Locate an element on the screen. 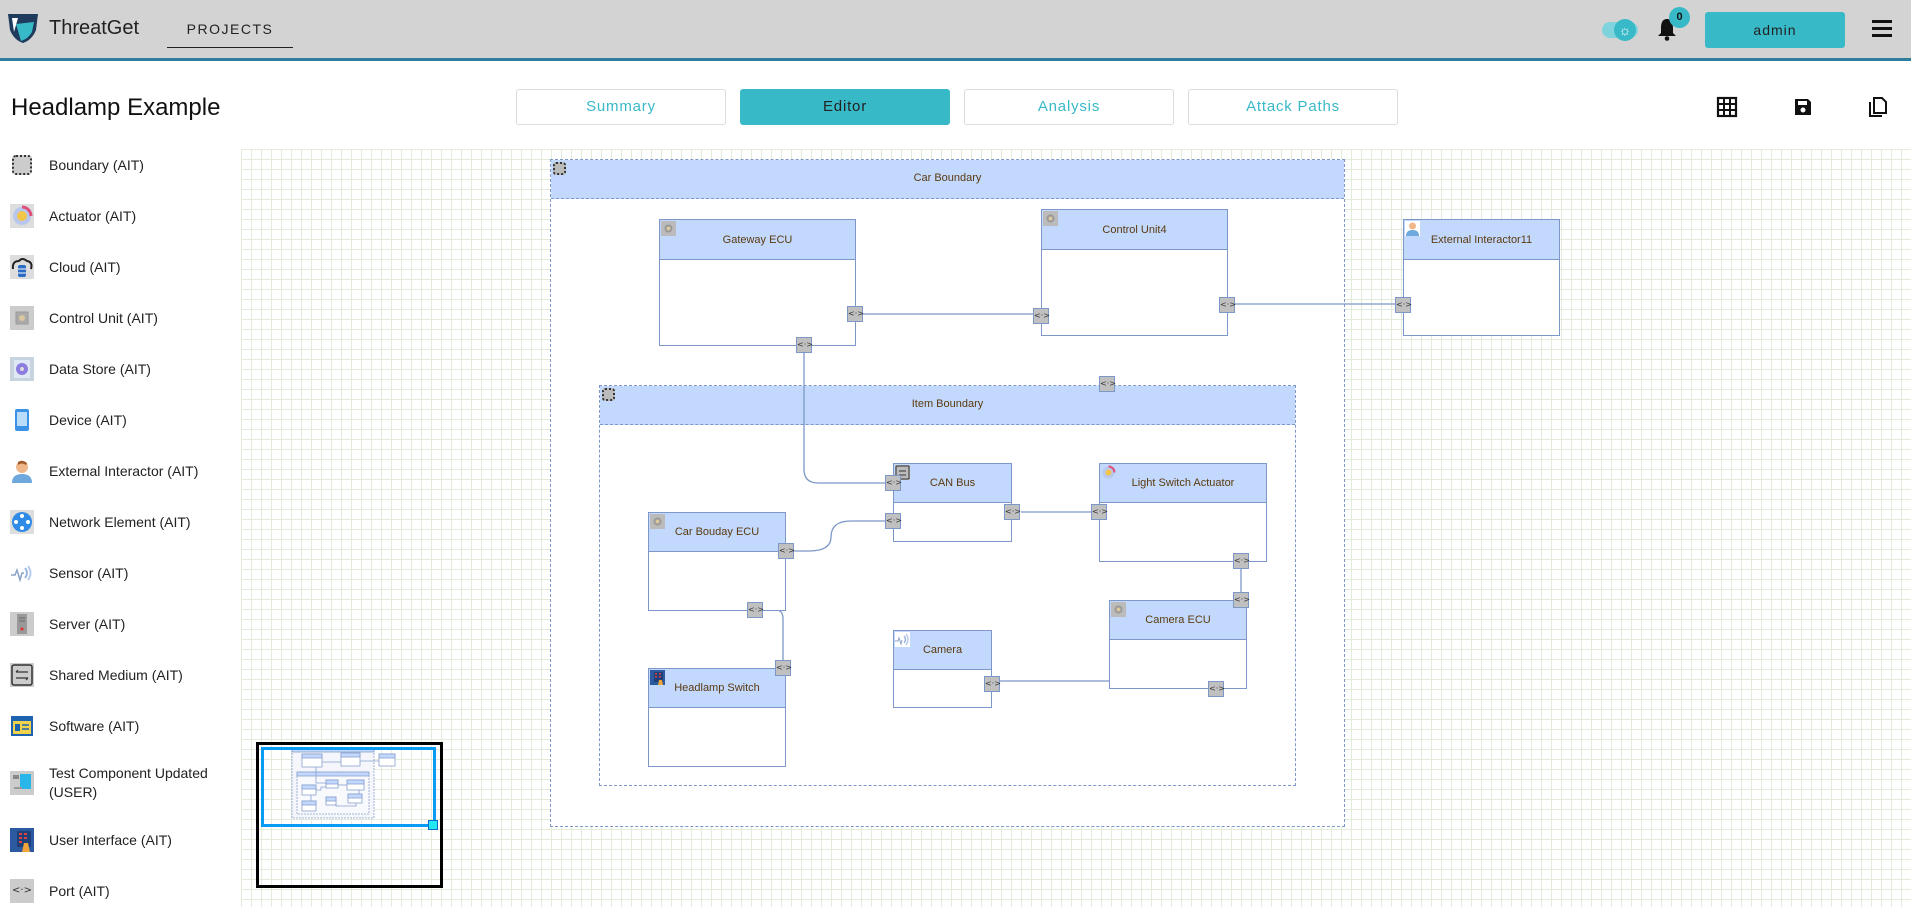 This screenshot has height=907, width=1911. palette-item-label: Network Element (AIT) is located at coordinates (120, 521).